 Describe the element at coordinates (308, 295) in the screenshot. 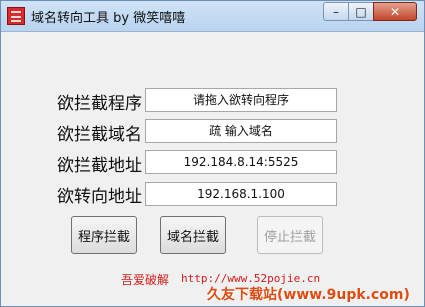

I see `watermark-text: 久友下载站(www.9upk.com)` at that location.